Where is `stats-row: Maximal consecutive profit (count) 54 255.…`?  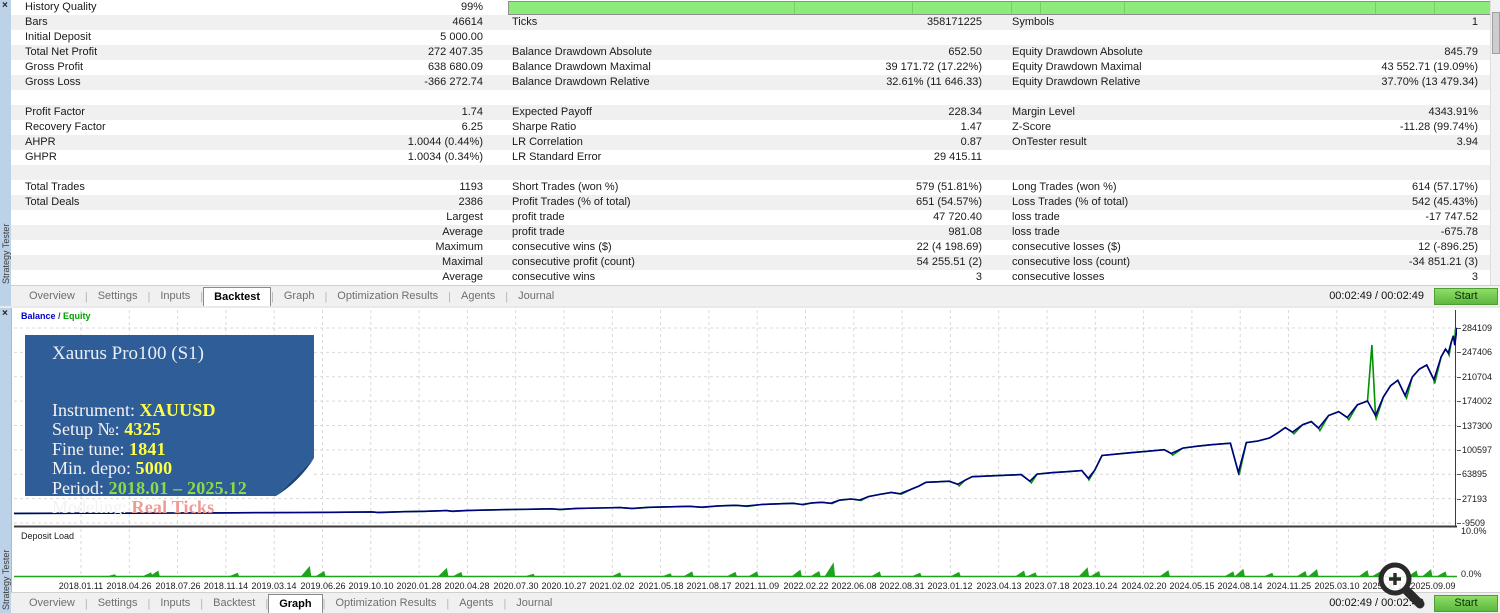
stats-row: Maximal consecutive profit (count) 54 255.… is located at coordinates (750, 262).